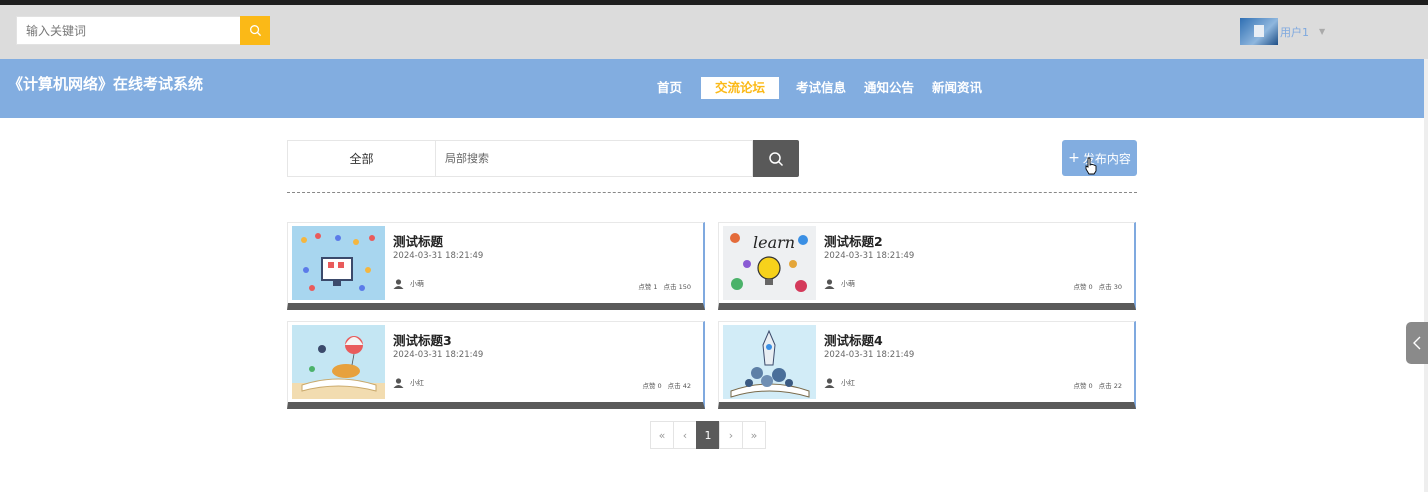 This screenshot has width=1428, height=492. I want to click on post-card: 测试标题 2024-03-31 18:21:49 小萌 点赞 1 点击 150, so click(496, 266).